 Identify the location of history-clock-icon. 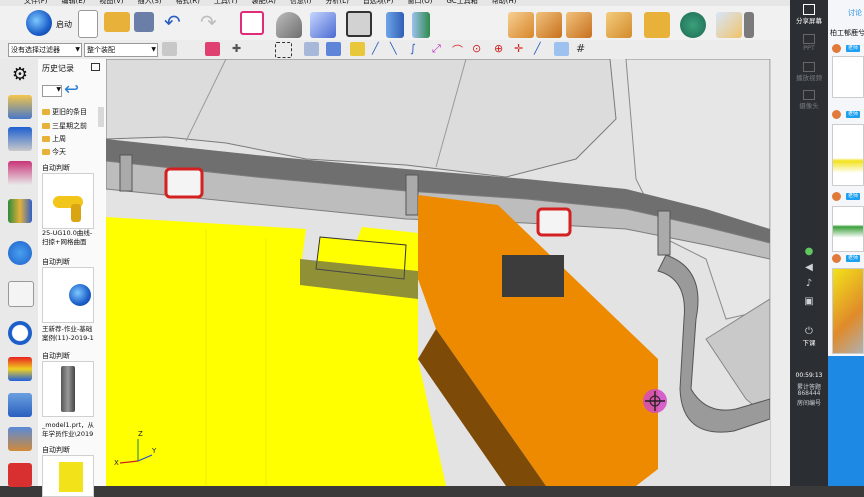
(20, 333).